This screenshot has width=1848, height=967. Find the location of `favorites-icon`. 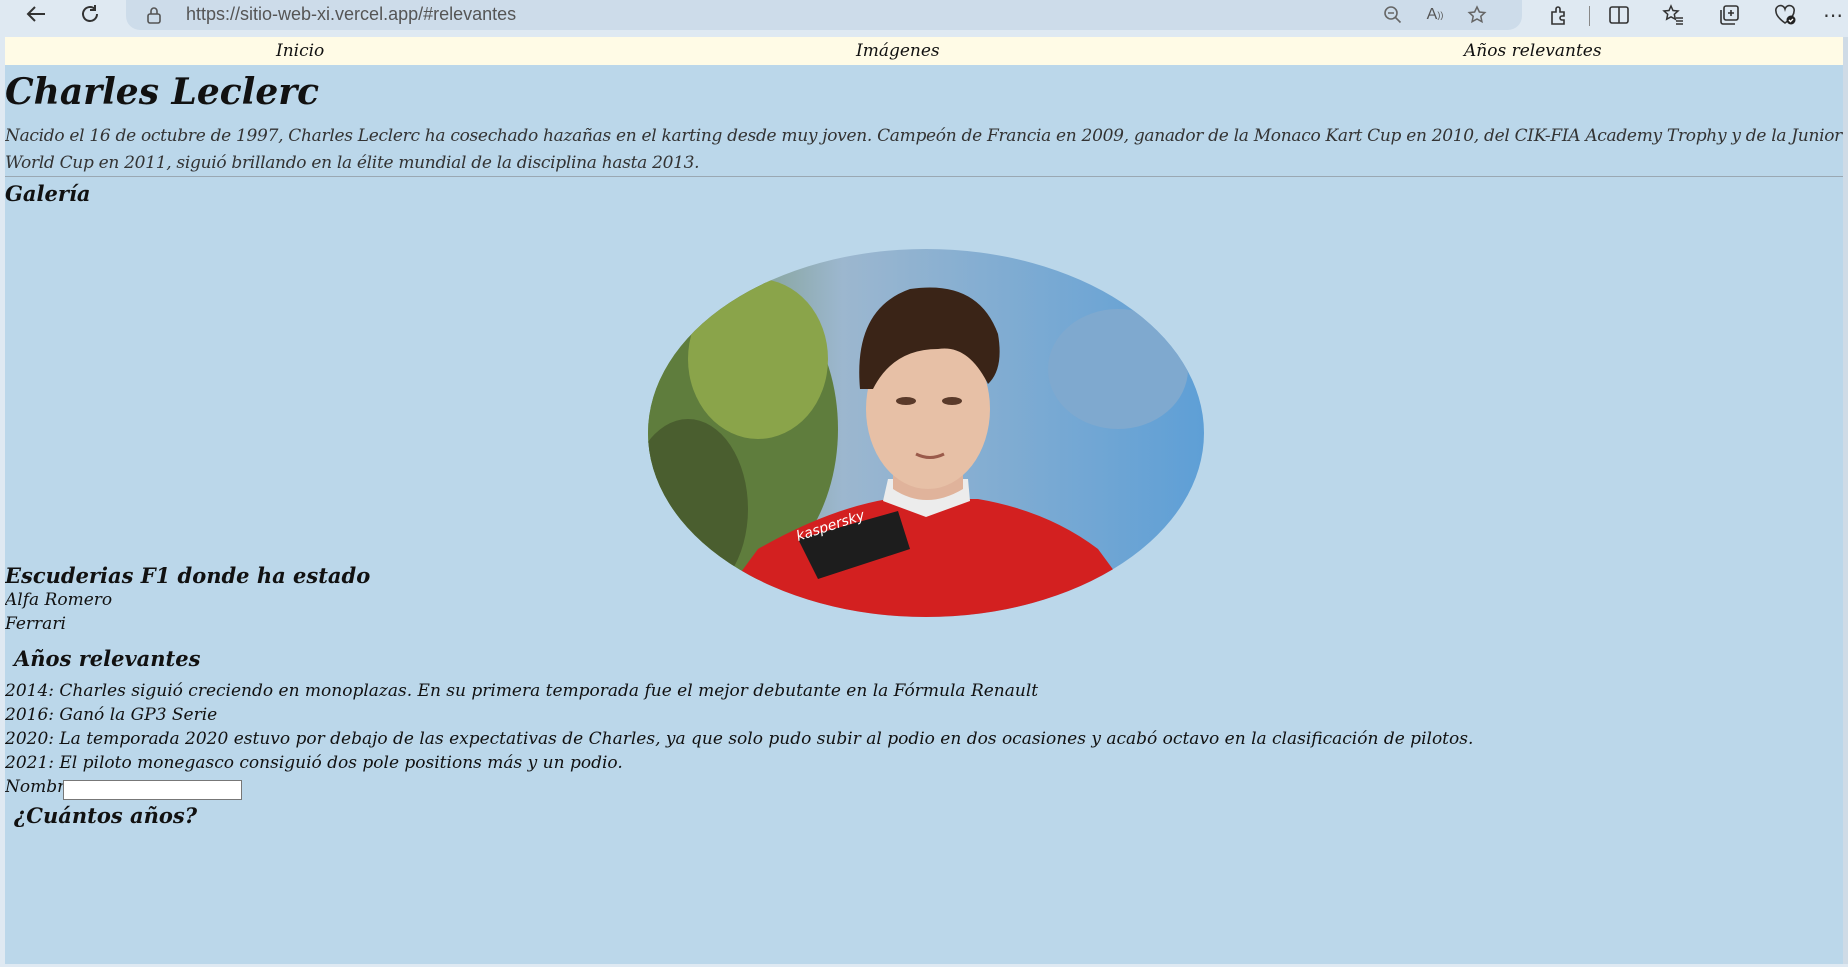

favorites-icon is located at coordinates (1673, 15).